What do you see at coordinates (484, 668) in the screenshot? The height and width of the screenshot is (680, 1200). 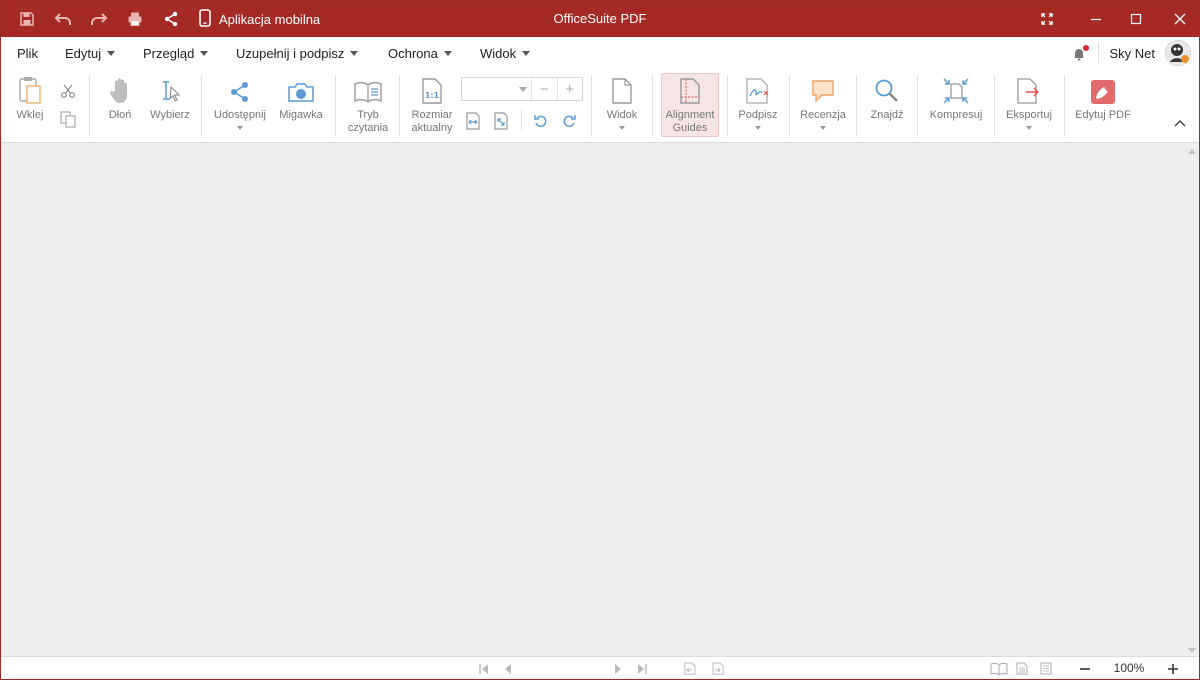 I see `first-page-icon` at bounding box center [484, 668].